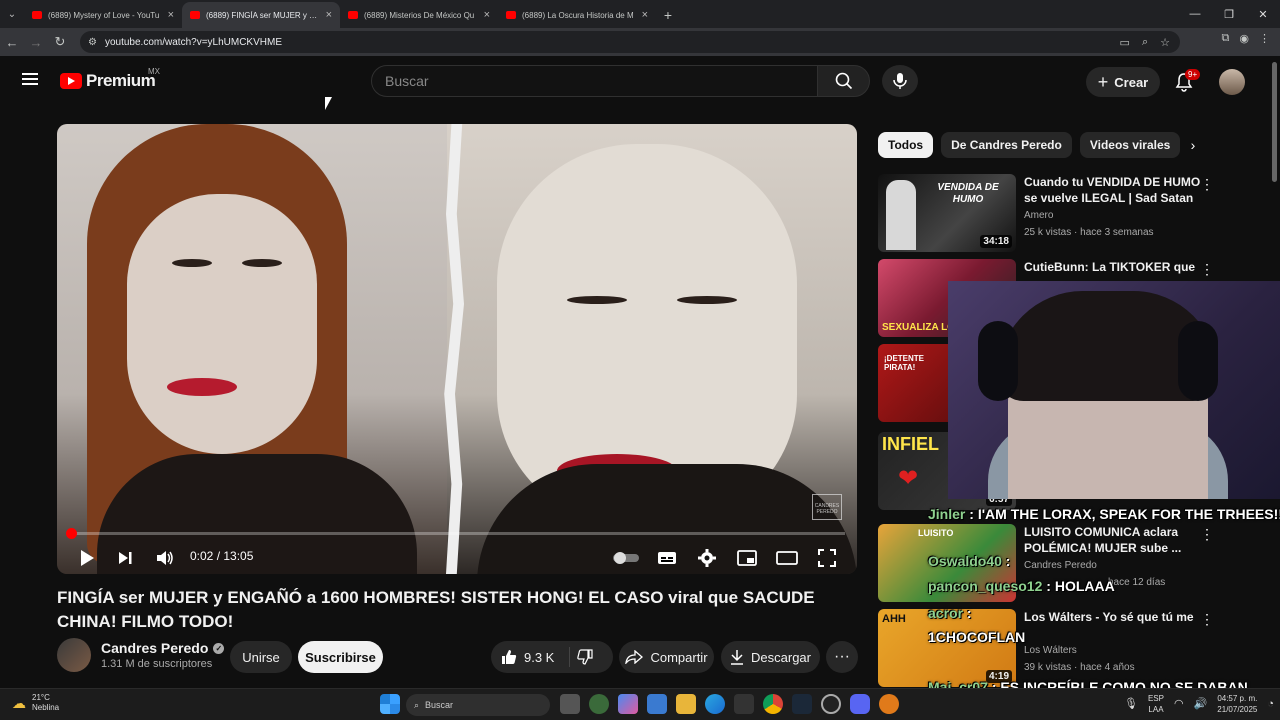 The height and width of the screenshot is (720, 1280). I want to click on file-explorer-icon, so click(686, 704).